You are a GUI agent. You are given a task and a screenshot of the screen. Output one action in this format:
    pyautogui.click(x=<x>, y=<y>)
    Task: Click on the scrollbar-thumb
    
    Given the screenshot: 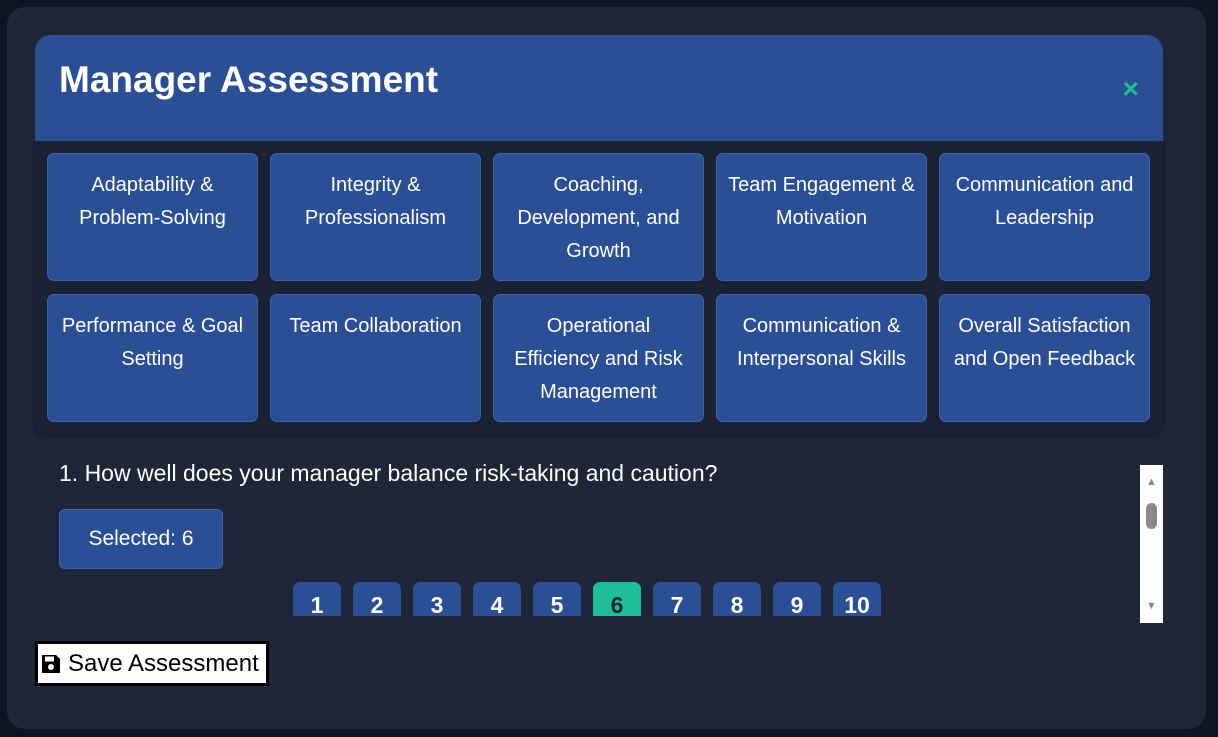 What is the action you would take?
    pyautogui.click(x=1151, y=516)
    